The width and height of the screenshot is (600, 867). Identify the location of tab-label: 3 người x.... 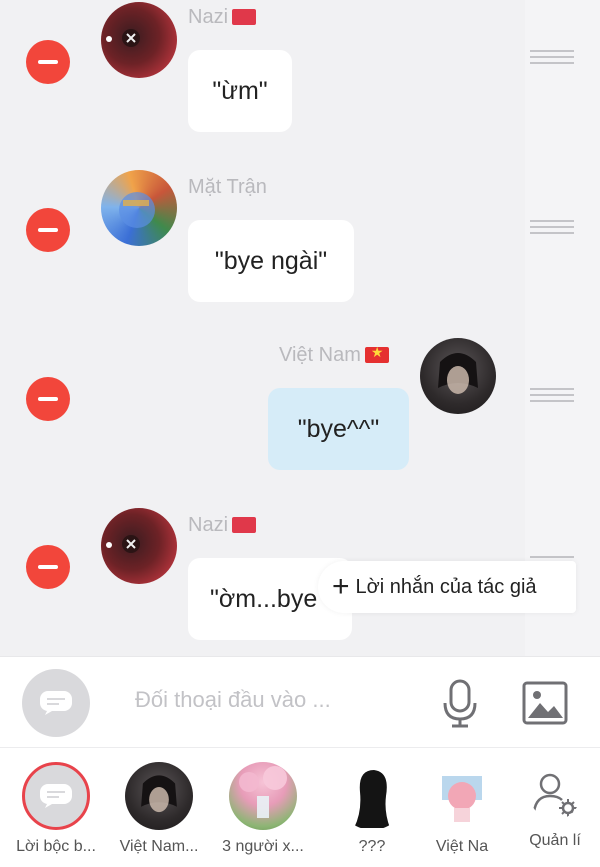
(263, 846).